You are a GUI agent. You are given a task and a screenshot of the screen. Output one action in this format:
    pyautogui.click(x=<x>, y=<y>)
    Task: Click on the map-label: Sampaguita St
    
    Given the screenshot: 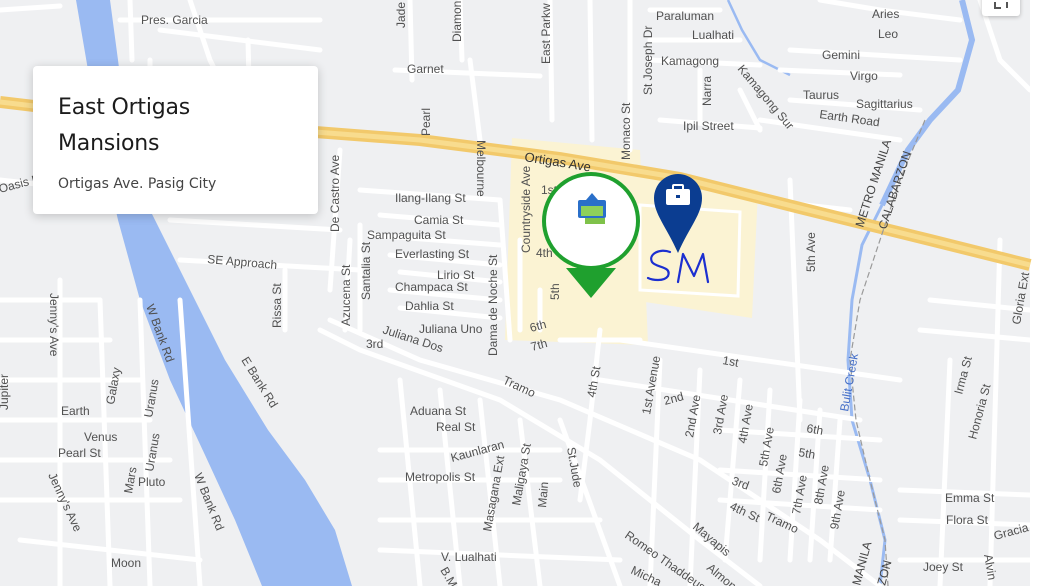 What is the action you would take?
    pyautogui.click(x=406, y=235)
    